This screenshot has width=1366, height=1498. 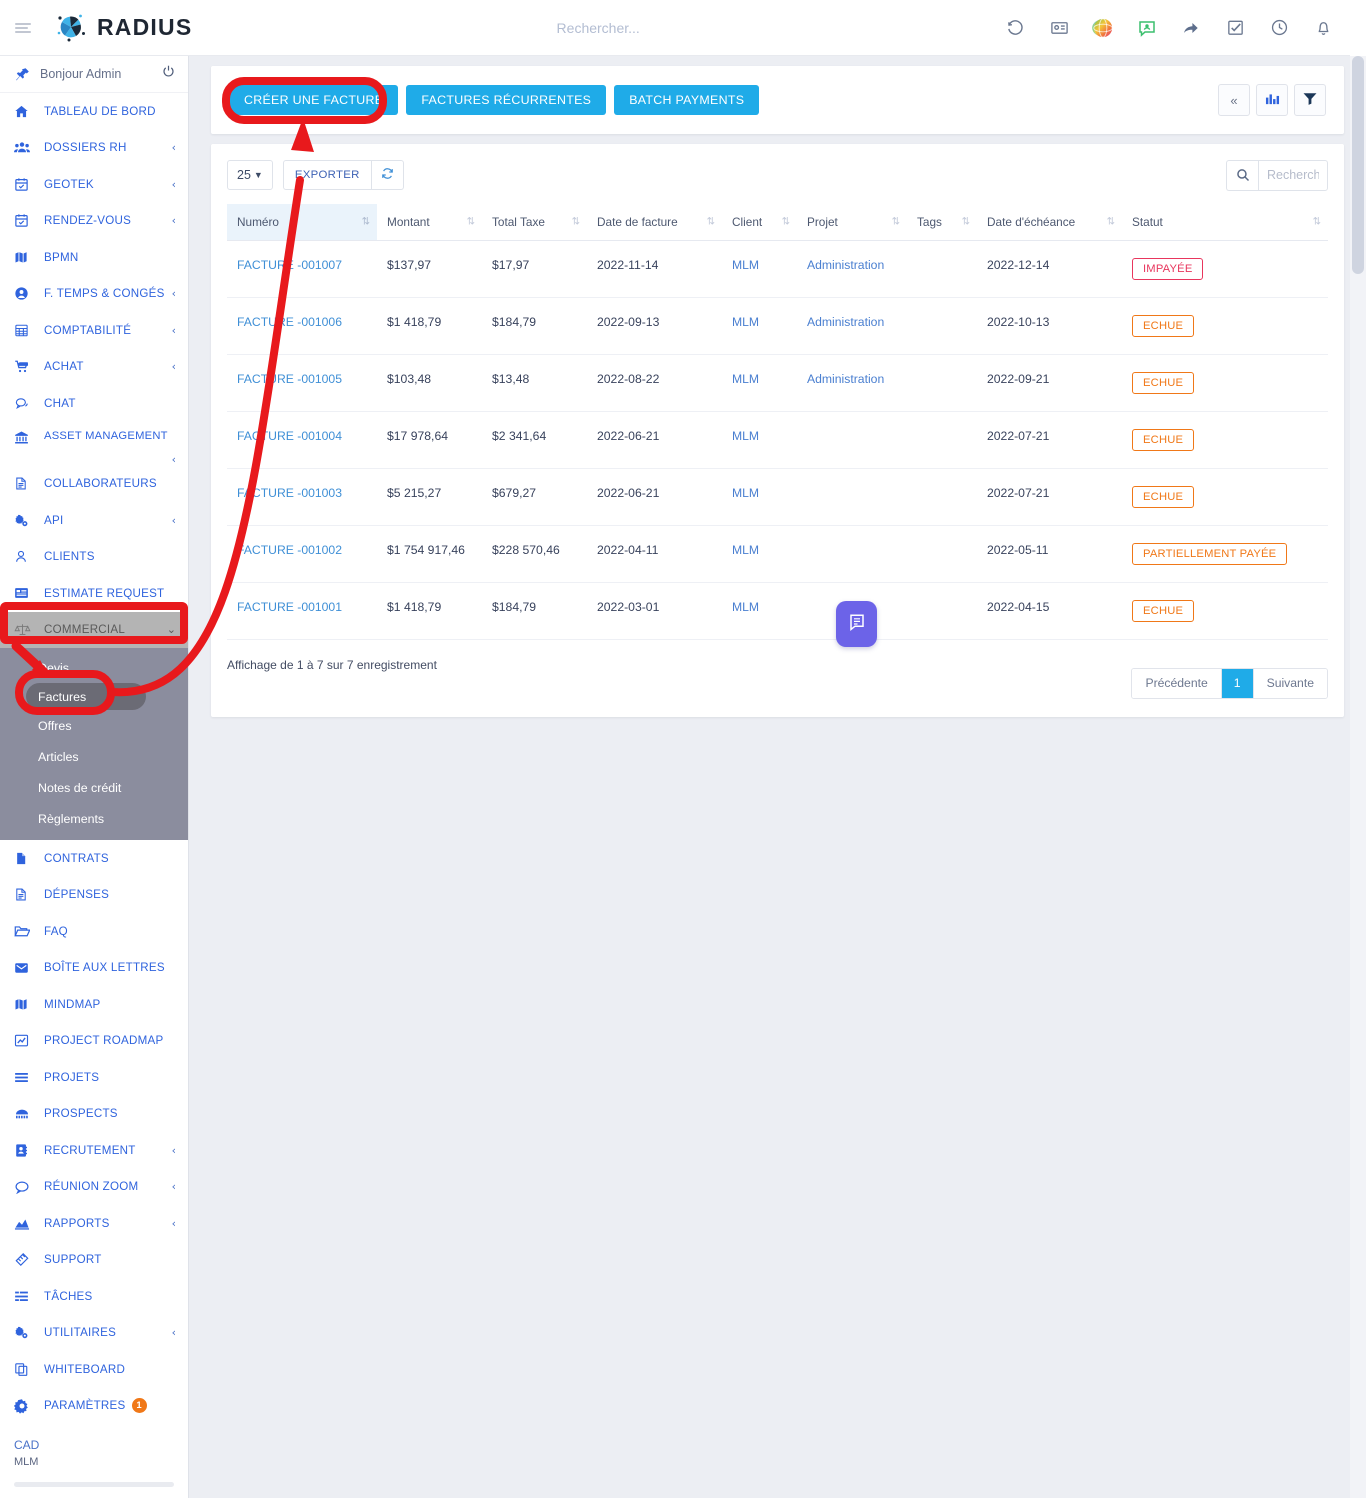 What do you see at coordinates (94, 148) in the screenshot?
I see `sidebar-item-dossiers-rh: DOSSIERS RH ‹` at bounding box center [94, 148].